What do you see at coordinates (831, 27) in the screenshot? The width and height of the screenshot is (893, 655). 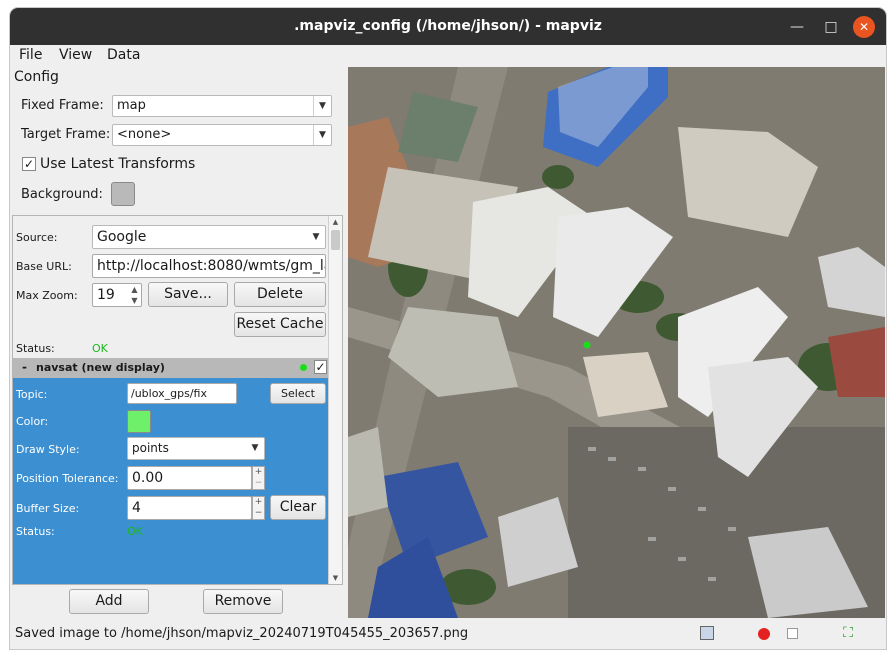 I see `maximize-button: □` at bounding box center [831, 27].